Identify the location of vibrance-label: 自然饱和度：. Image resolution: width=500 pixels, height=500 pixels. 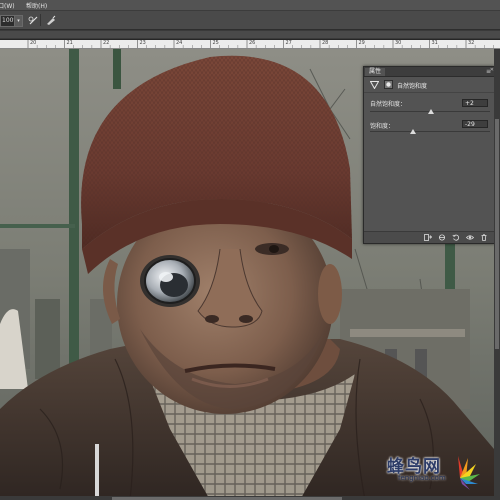
(388, 104).